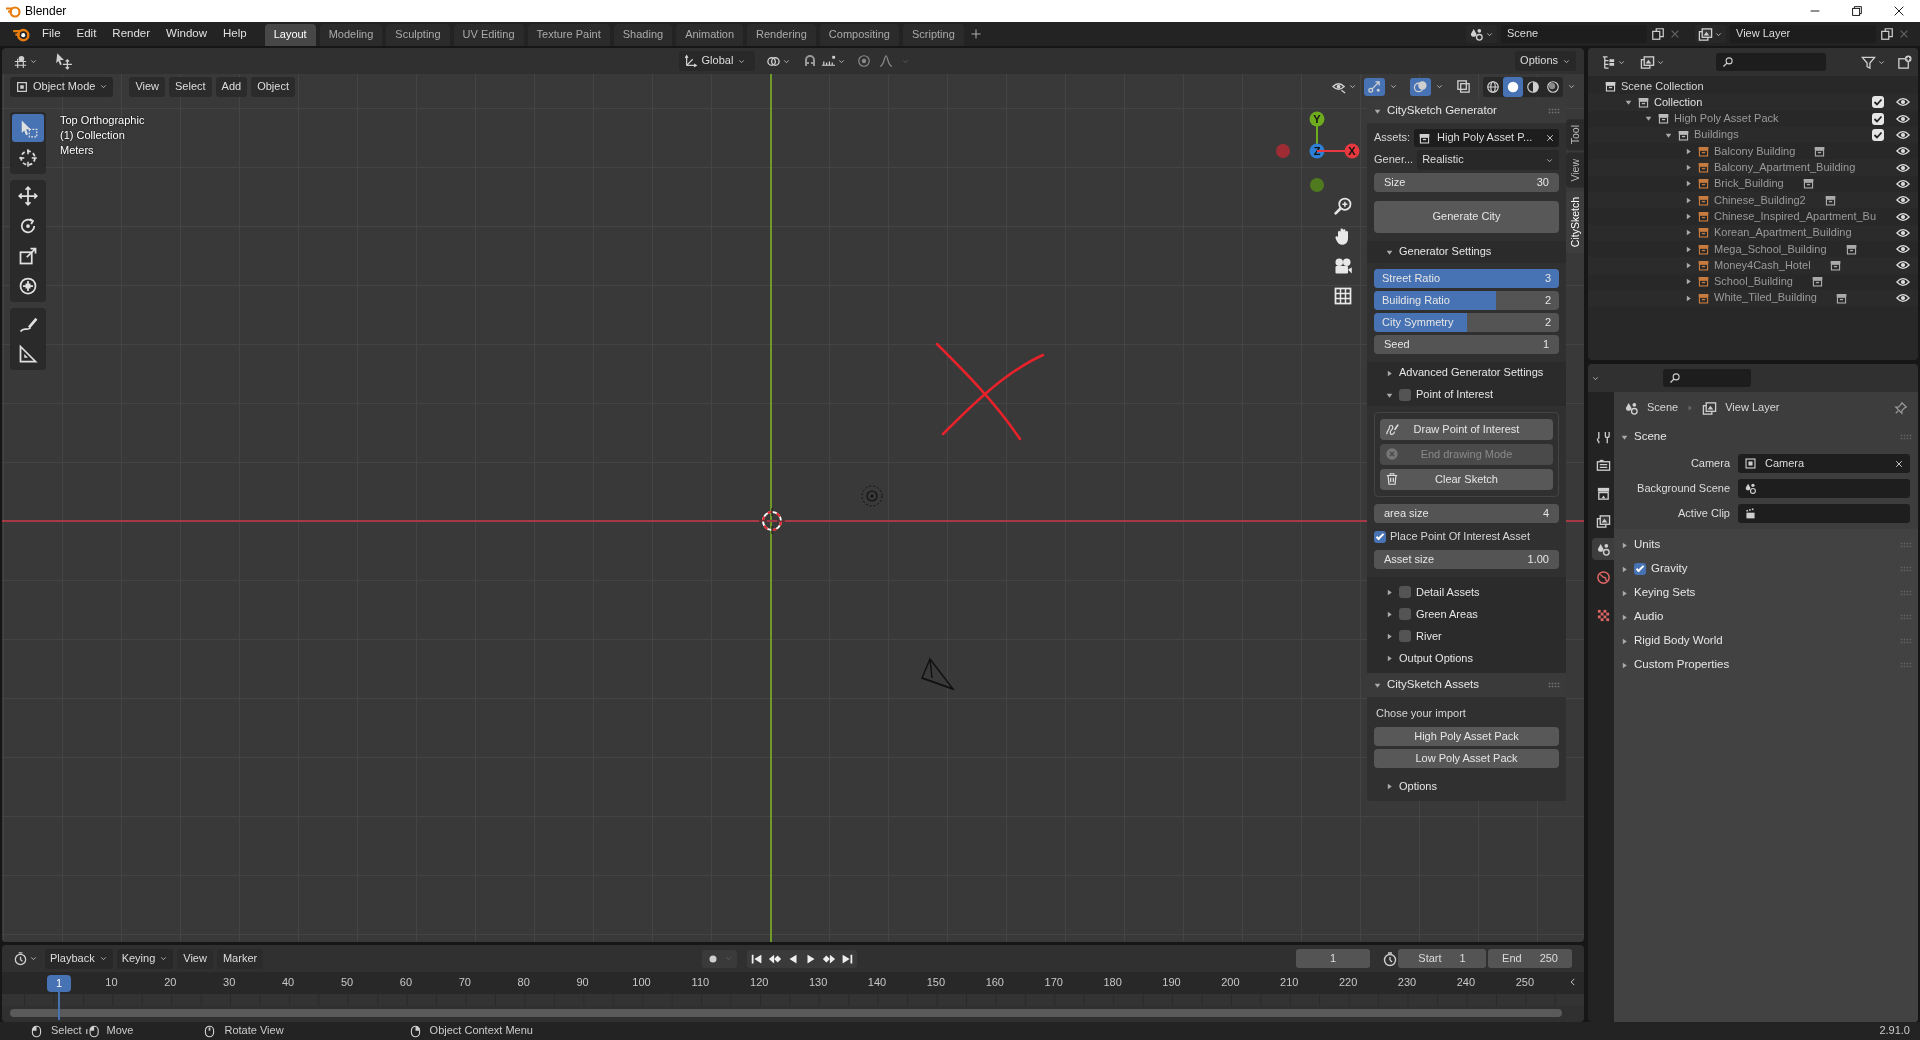 The width and height of the screenshot is (1920, 1040). I want to click on tree-item: Balcony_Apartment_Building, so click(1785, 168).